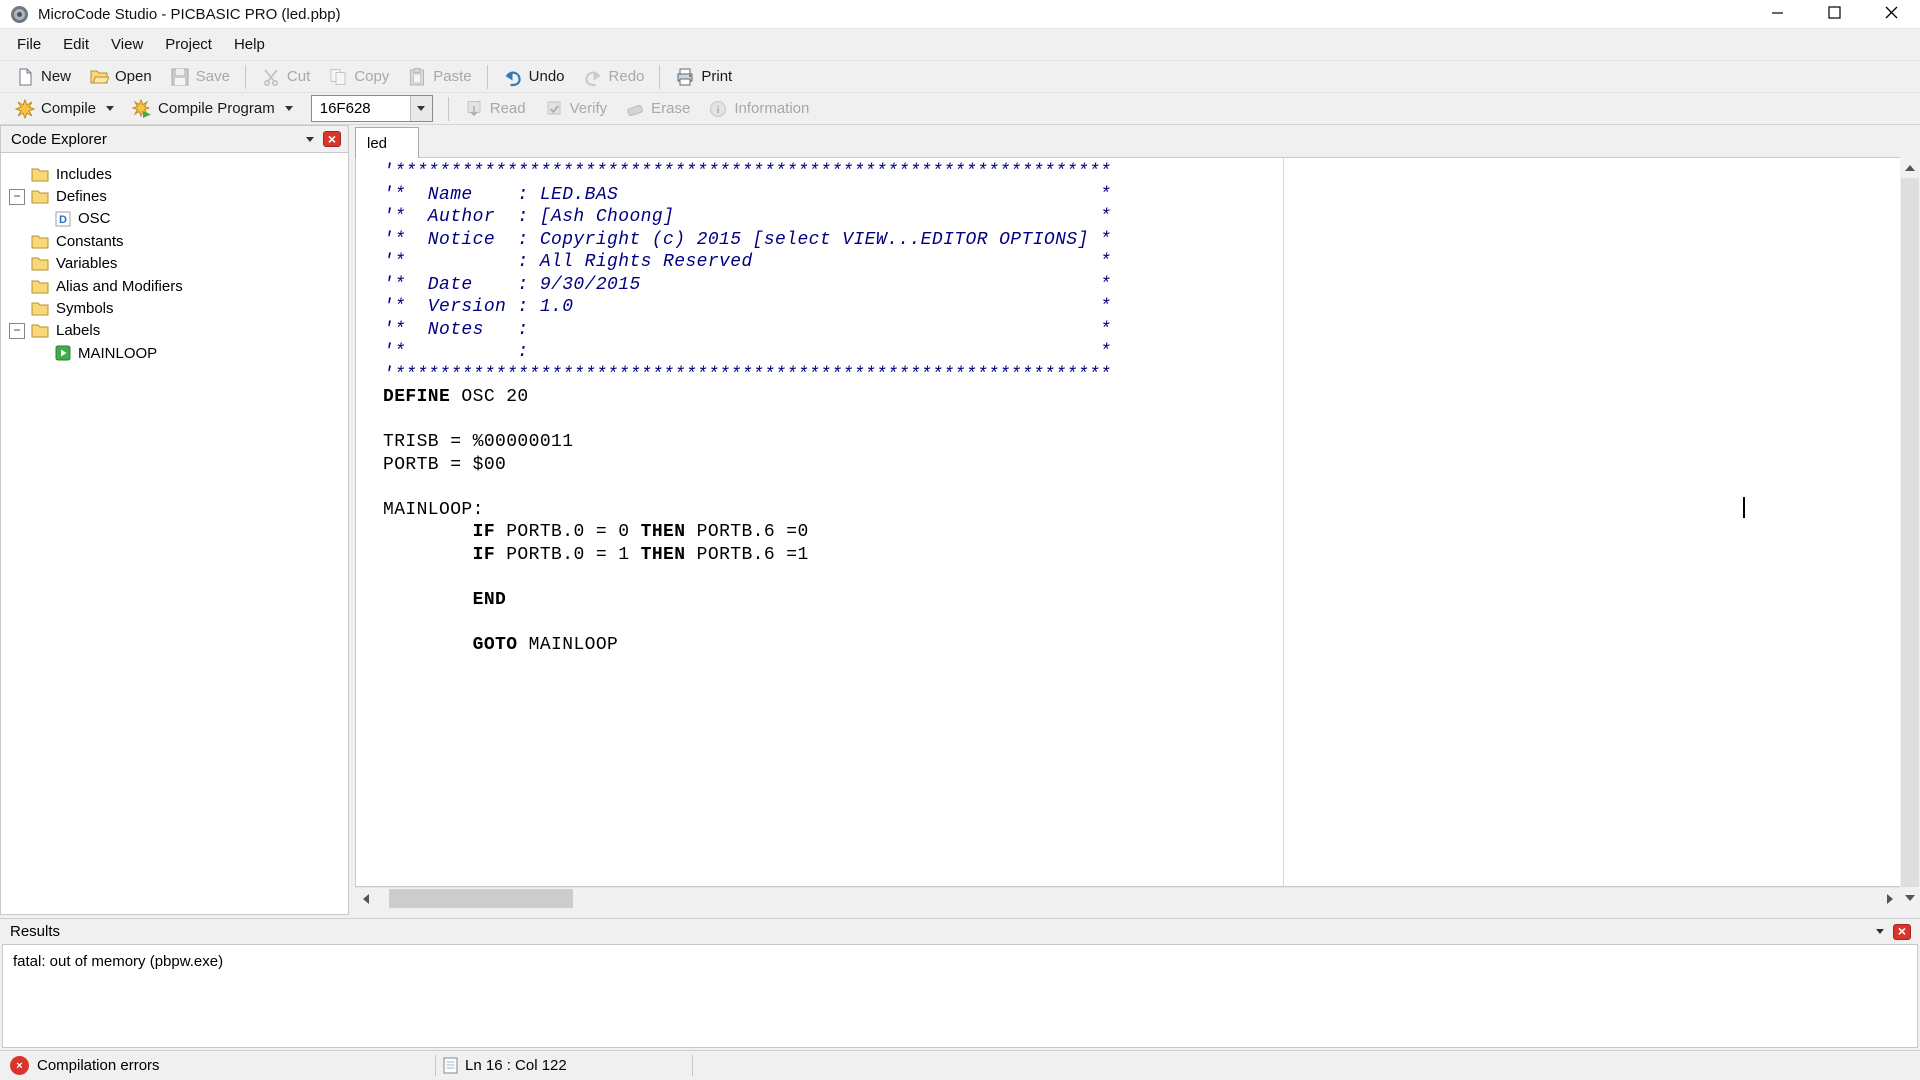  I want to click on button-label: Paste, so click(452, 76).